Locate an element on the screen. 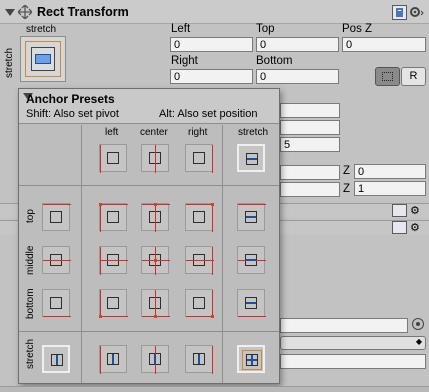  row-header-bottom: bottom is located at coordinates (30, 303).